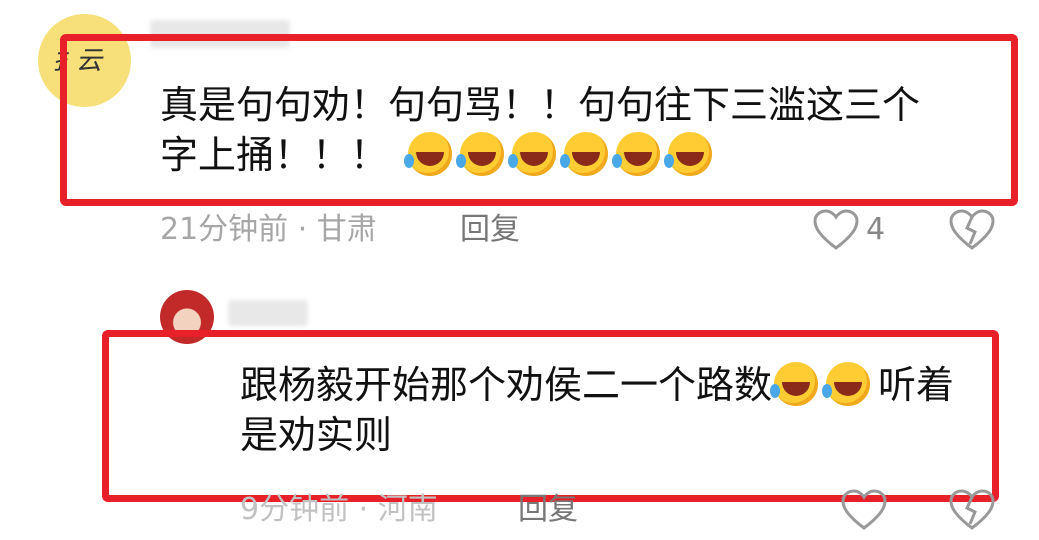  What do you see at coordinates (268, 313) in the screenshot?
I see `username-blurred` at bounding box center [268, 313].